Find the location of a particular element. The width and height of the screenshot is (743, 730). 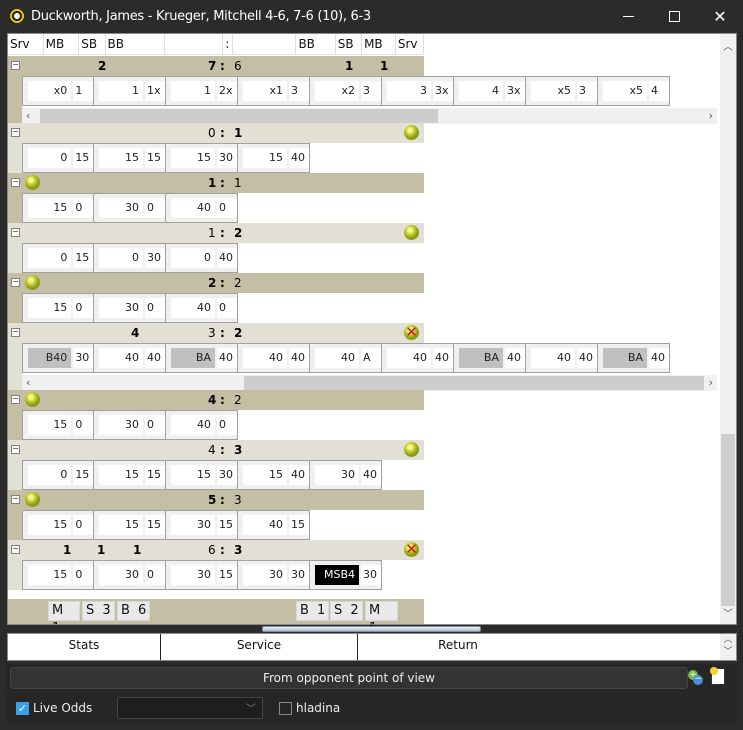

point-right: 15 is located at coordinates (155, 475).